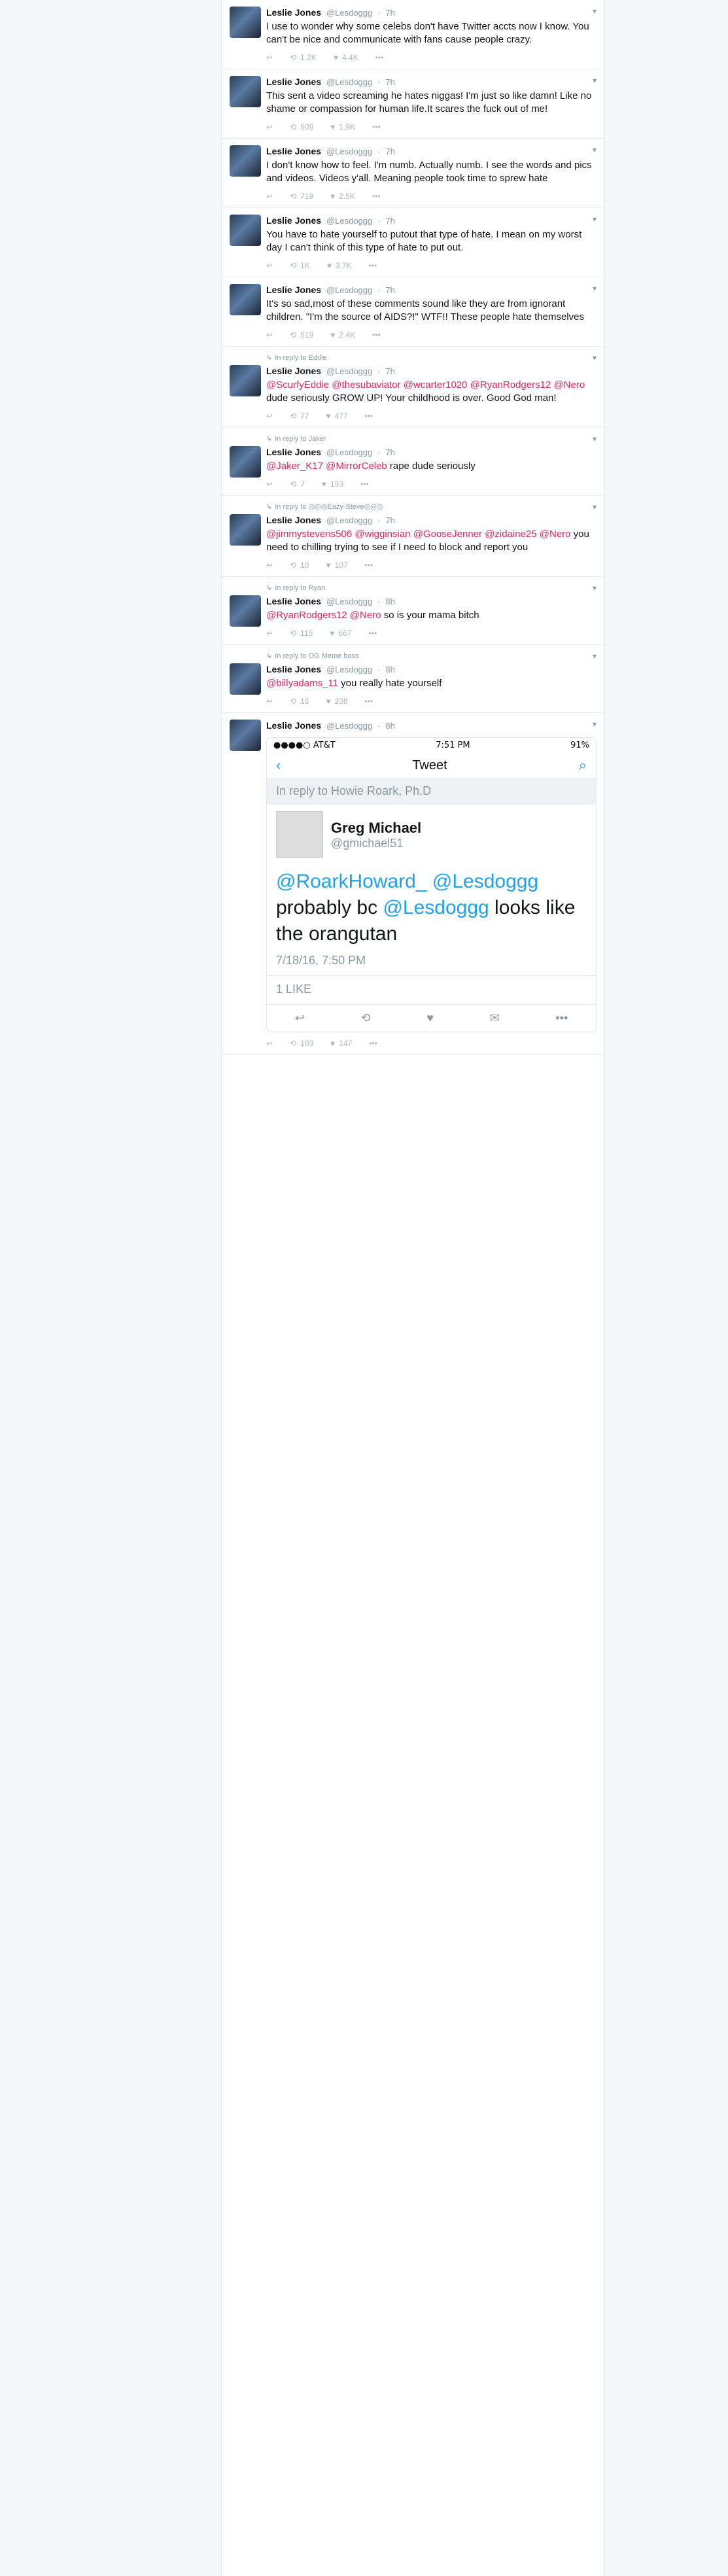  What do you see at coordinates (346, 57) in the screenshot?
I see `like-button: ♥ 4.4K` at bounding box center [346, 57].